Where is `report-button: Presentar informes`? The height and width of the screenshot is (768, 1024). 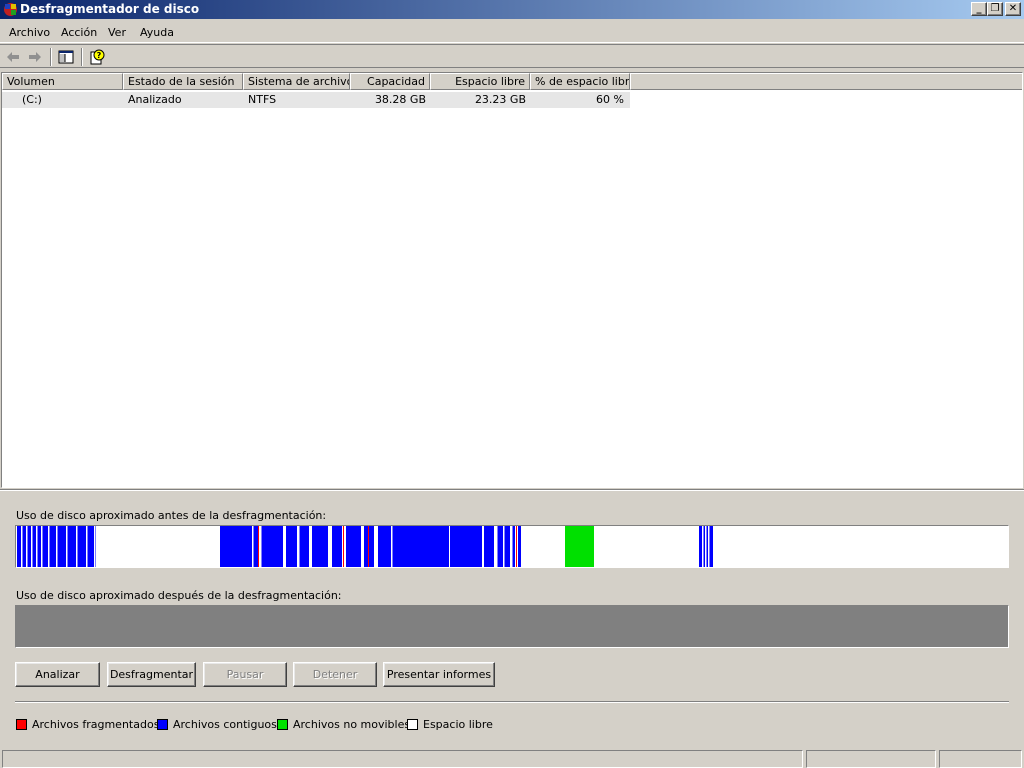
report-button: Presentar informes is located at coordinates (439, 674).